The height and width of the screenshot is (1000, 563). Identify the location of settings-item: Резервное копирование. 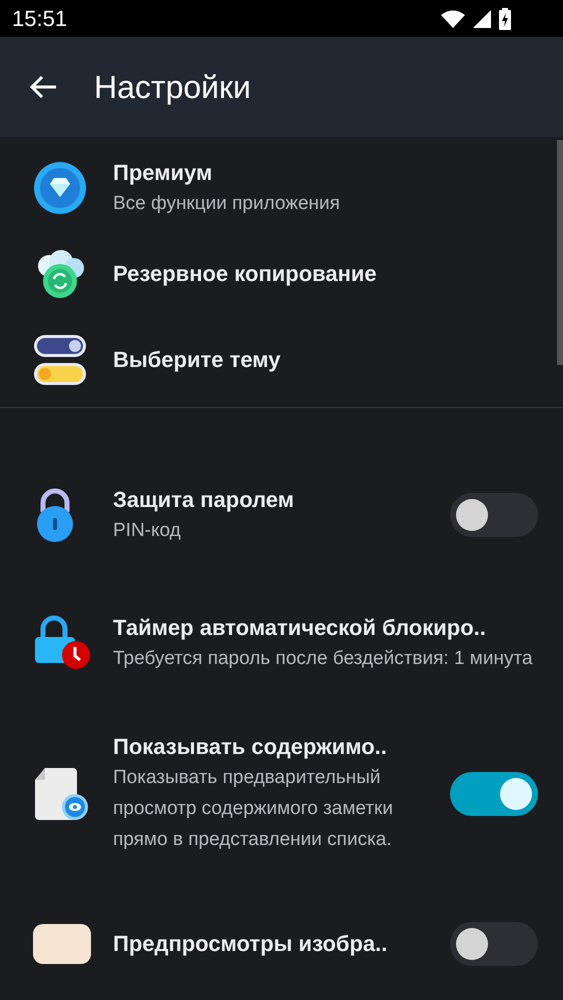
(277, 274).